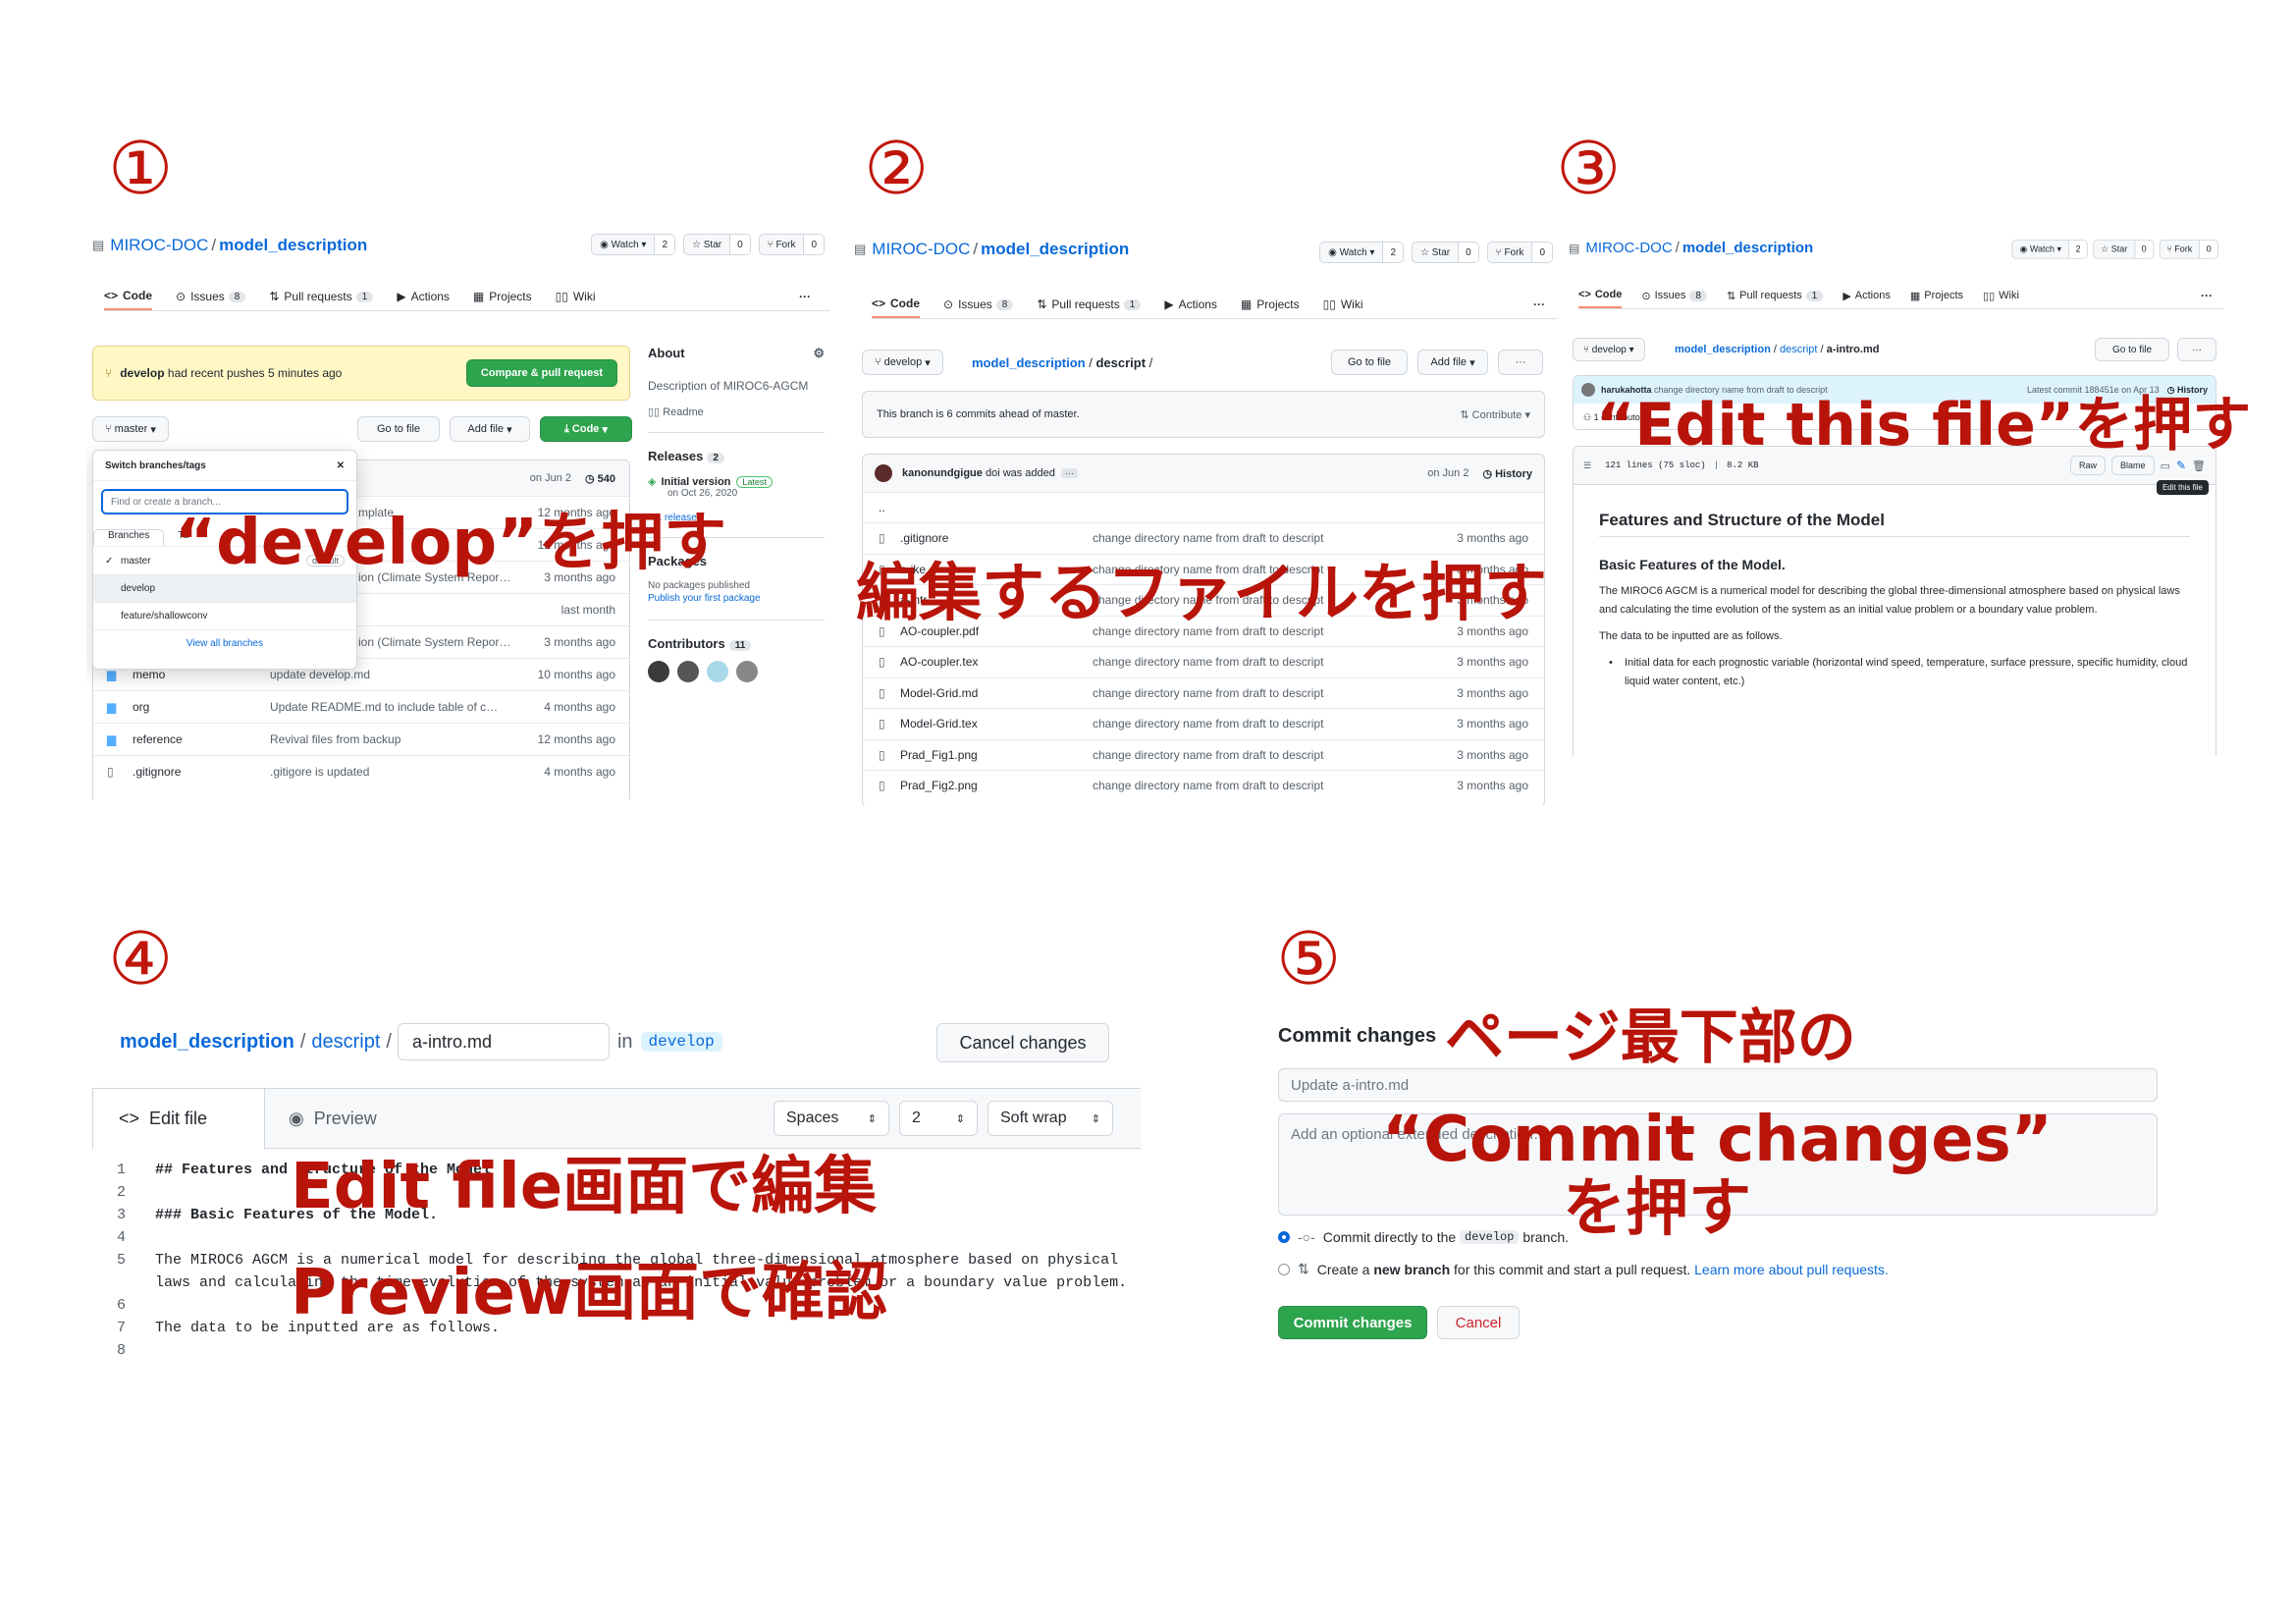 This screenshot has width=2296, height=1623. What do you see at coordinates (997, 693) in the screenshot?
I see `file-name-link: Model-Grid.md` at bounding box center [997, 693].